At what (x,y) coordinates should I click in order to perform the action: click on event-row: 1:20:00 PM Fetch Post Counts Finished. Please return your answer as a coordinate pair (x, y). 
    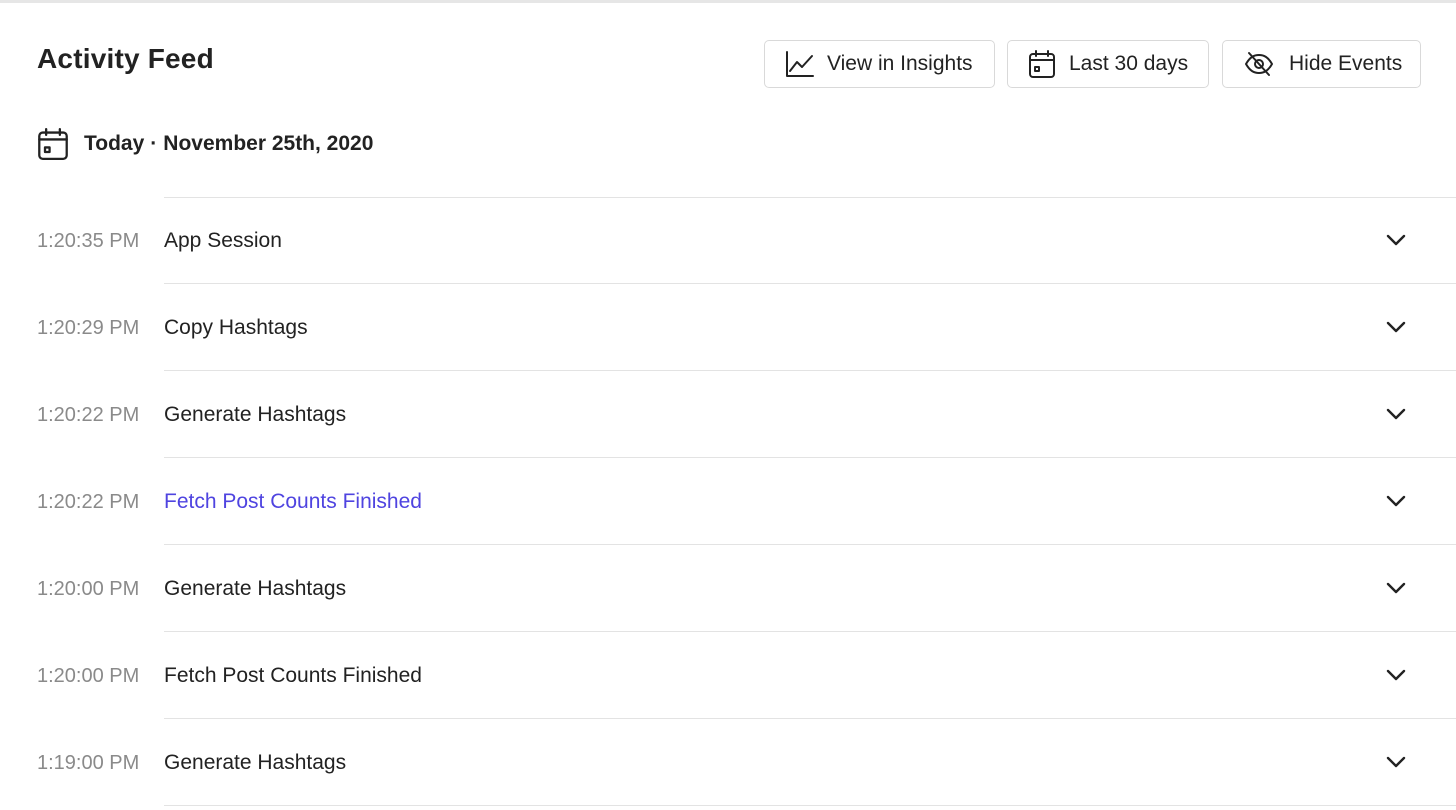
    Looking at the image, I should click on (728, 675).